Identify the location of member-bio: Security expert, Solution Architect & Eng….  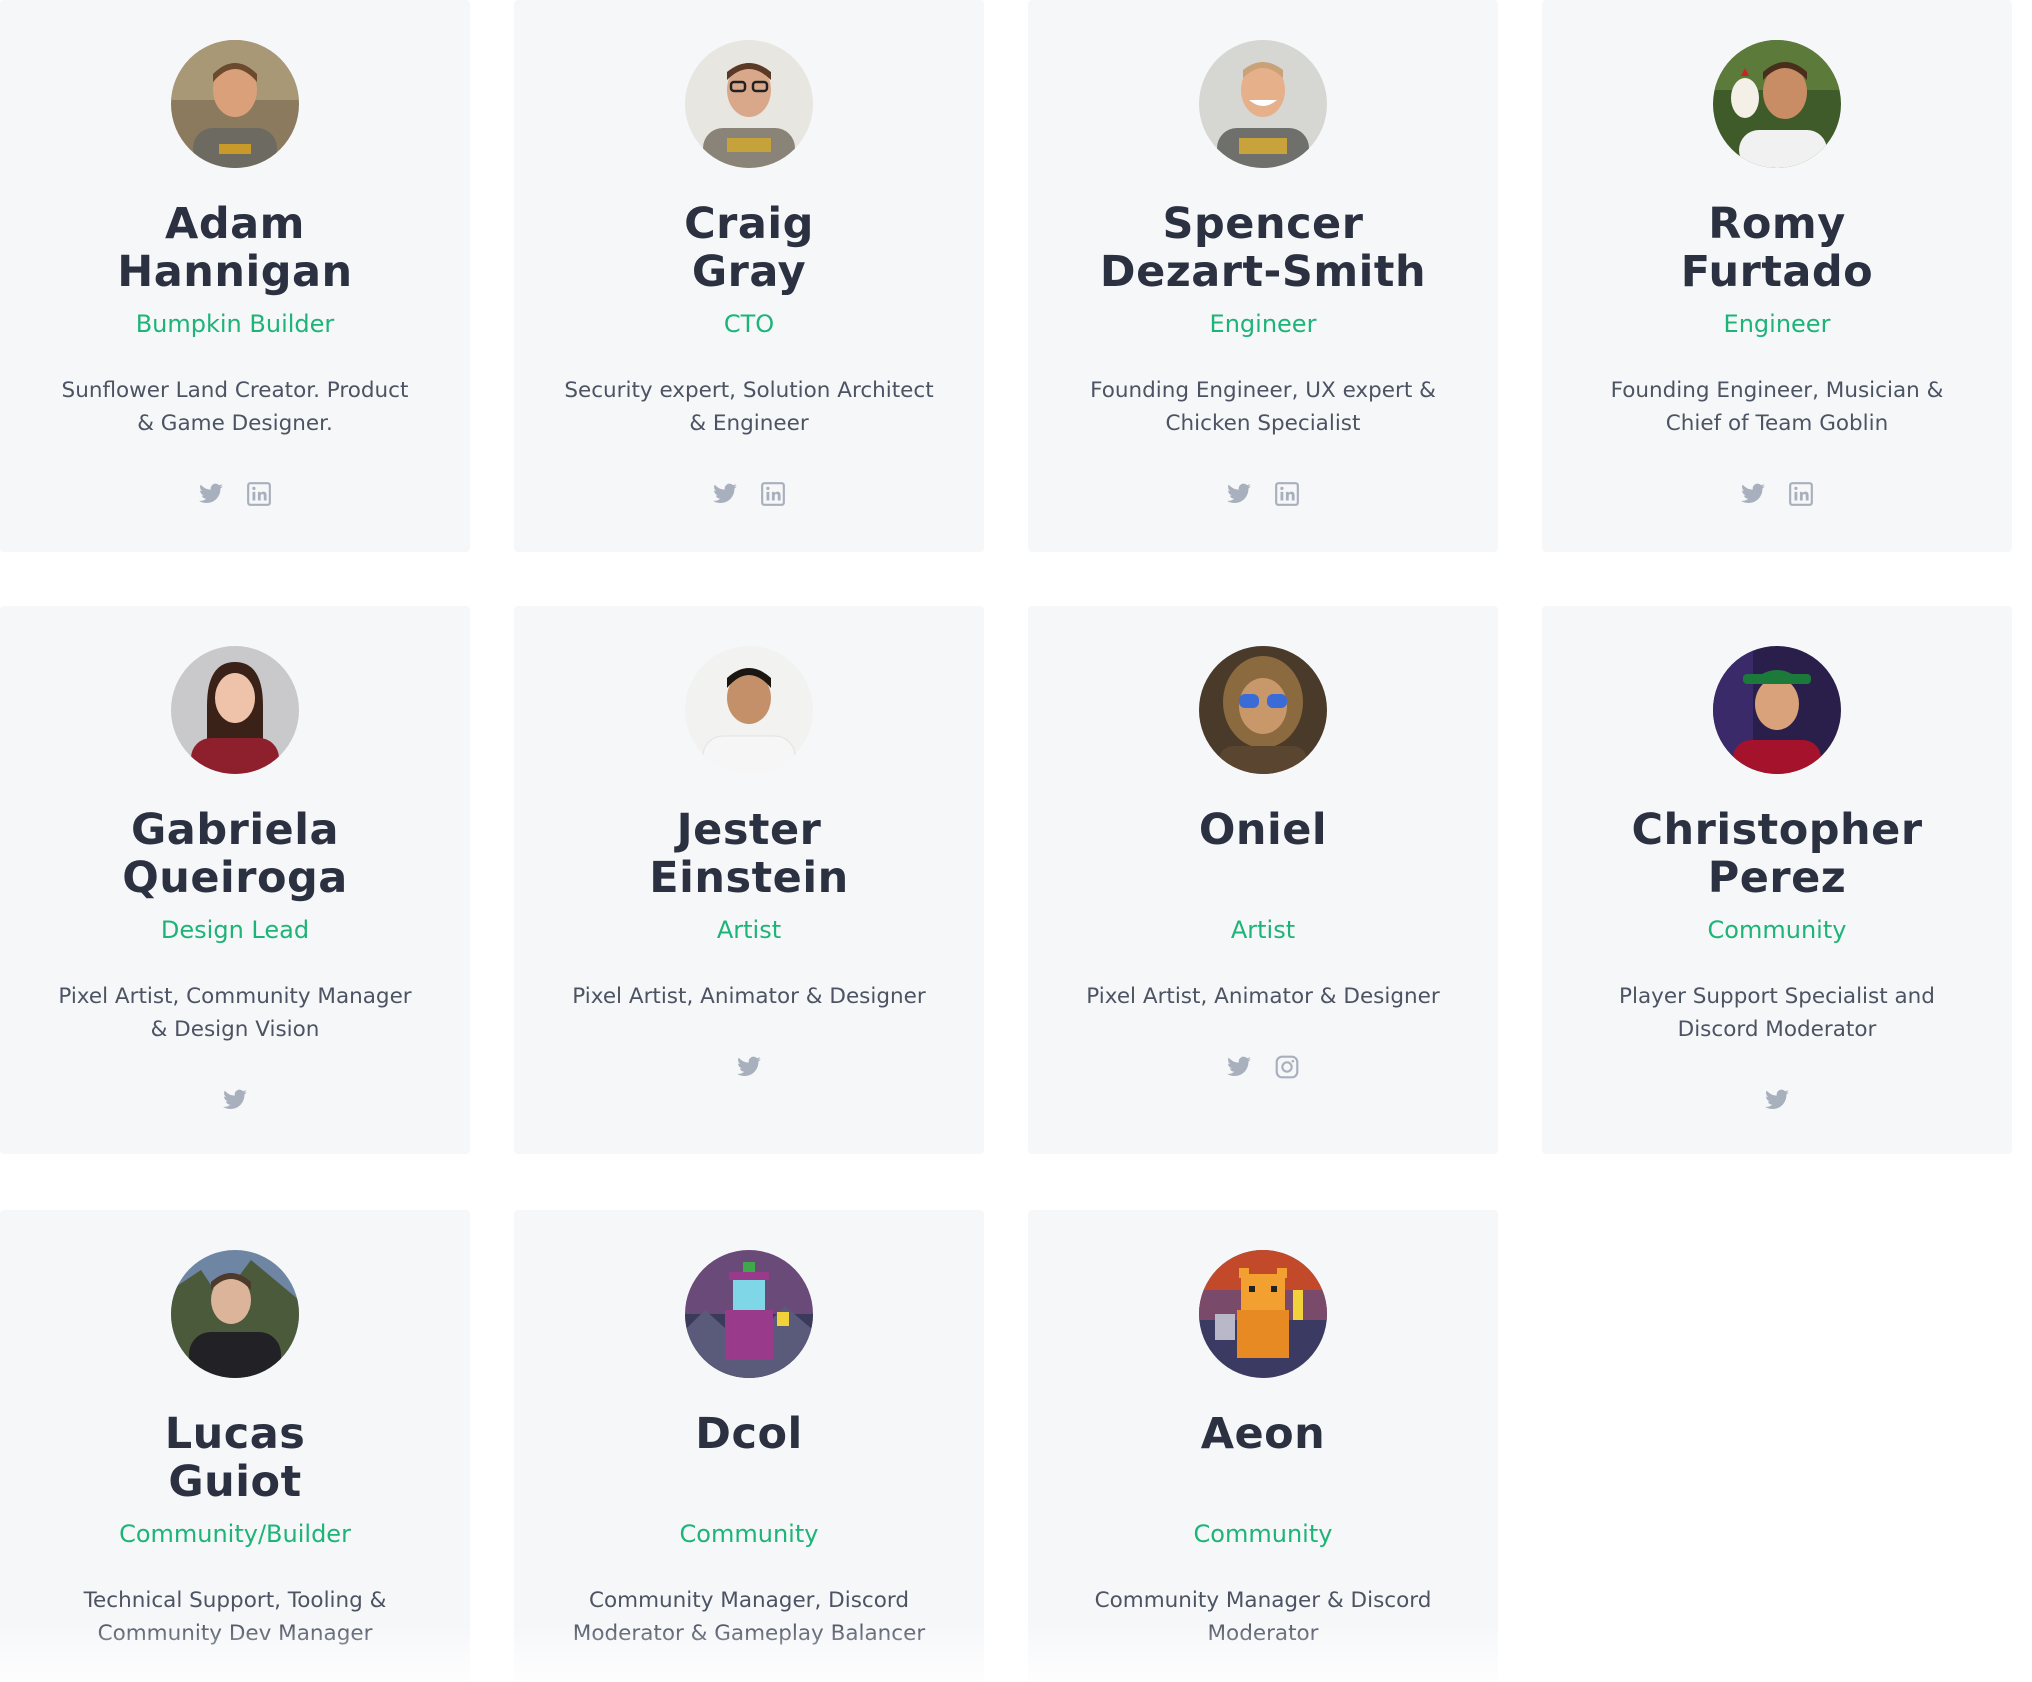
(749, 407).